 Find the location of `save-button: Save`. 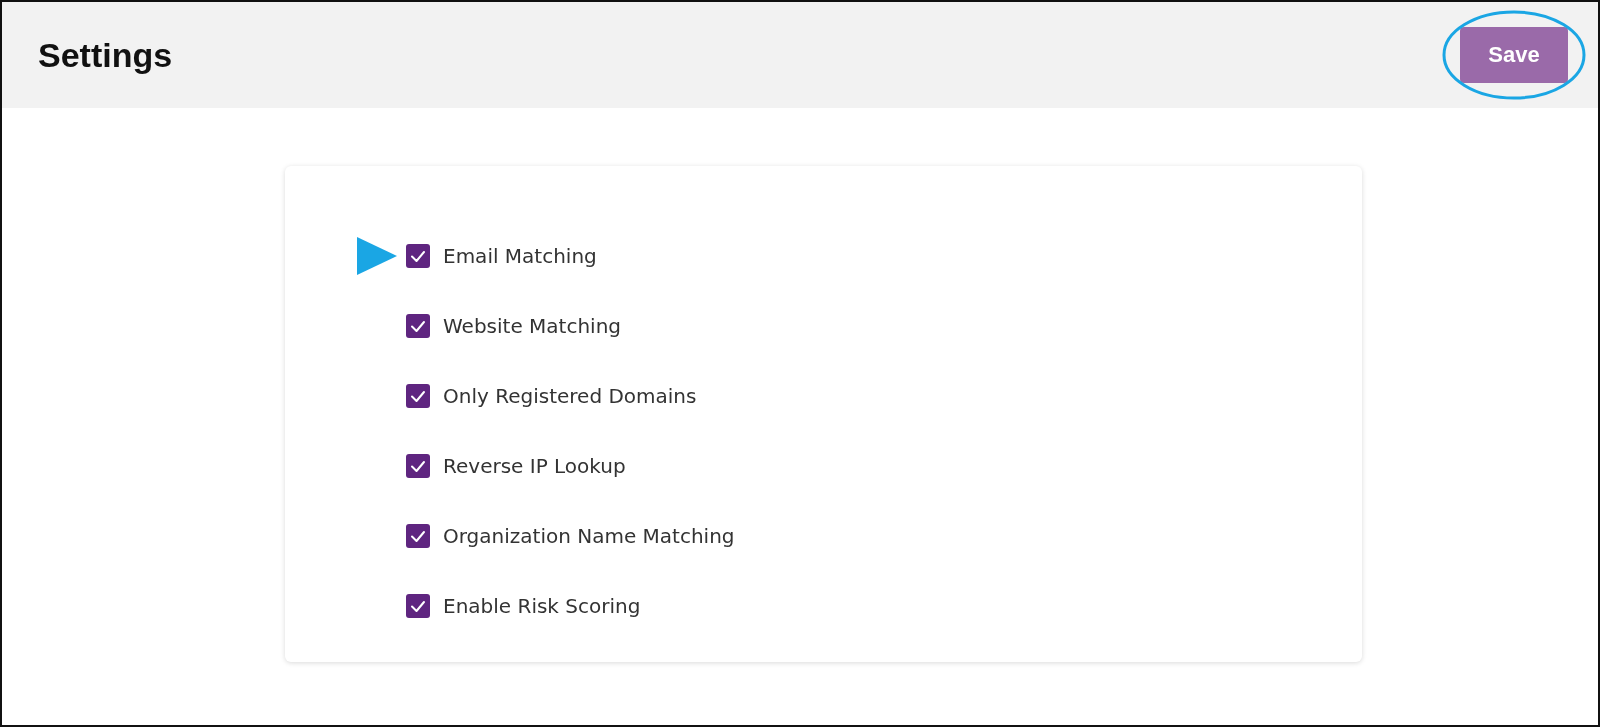

save-button: Save is located at coordinates (1514, 55).